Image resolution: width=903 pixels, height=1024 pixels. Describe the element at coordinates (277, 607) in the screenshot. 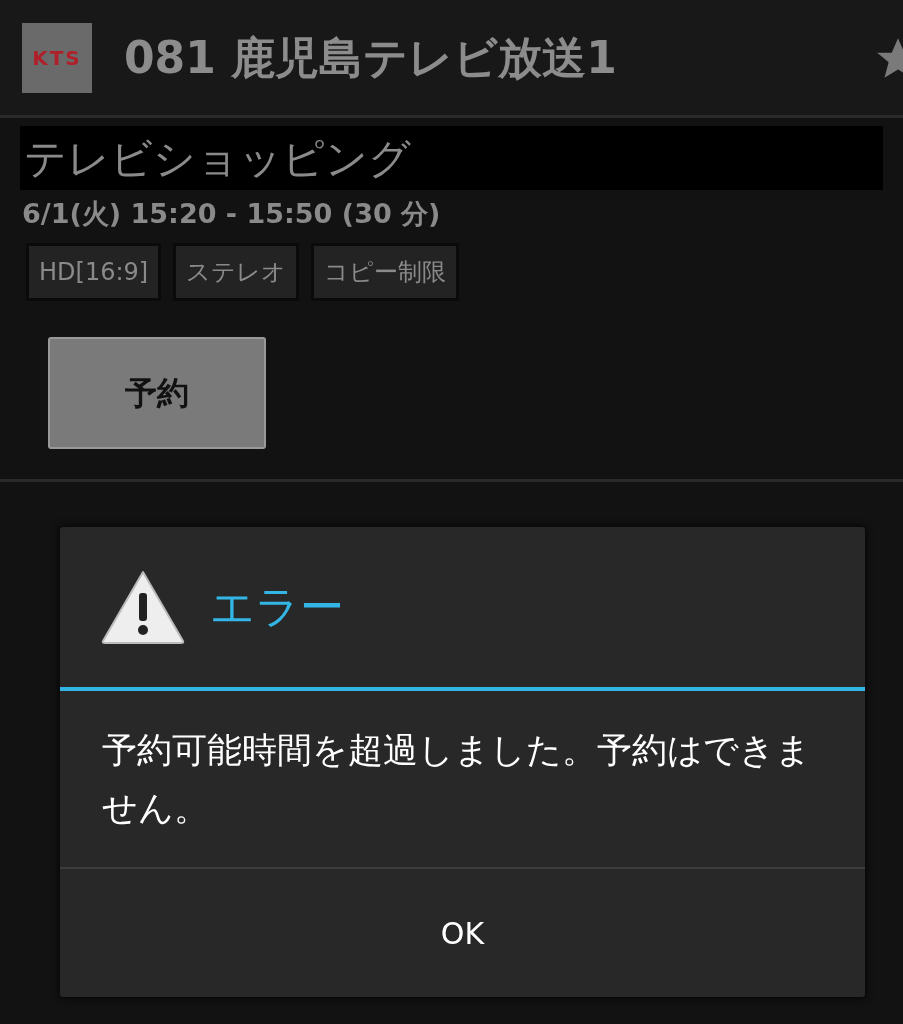

I see `dialog-title: エラー` at that location.